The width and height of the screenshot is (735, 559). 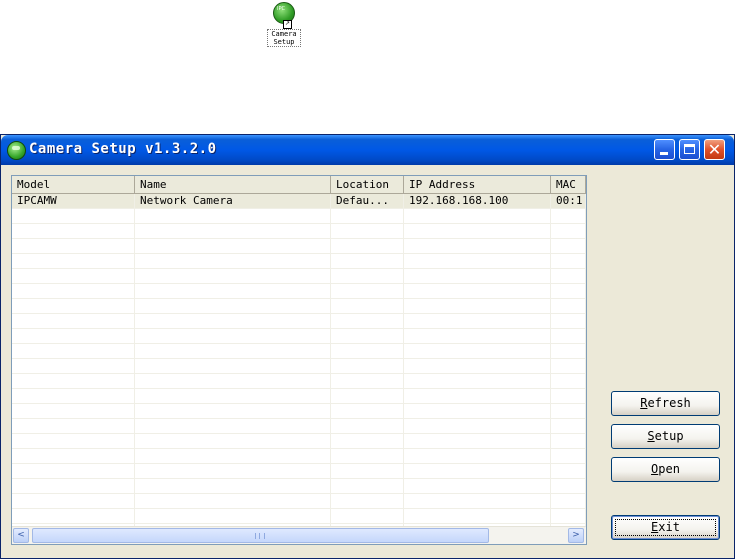 What do you see at coordinates (73, 184) in the screenshot?
I see `column-header-model: Model` at bounding box center [73, 184].